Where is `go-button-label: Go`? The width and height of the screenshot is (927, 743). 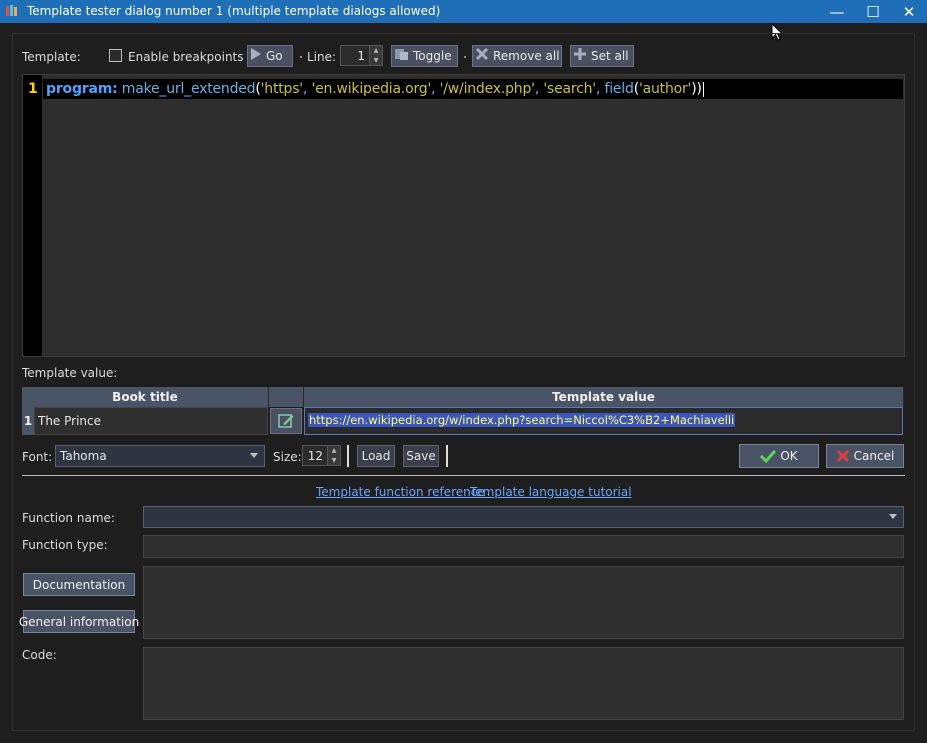 go-button-label: Go is located at coordinates (274, 56).